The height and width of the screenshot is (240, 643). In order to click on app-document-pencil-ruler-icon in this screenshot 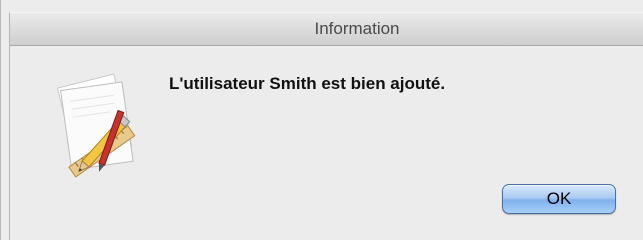, I will do `click(96, 127)`.